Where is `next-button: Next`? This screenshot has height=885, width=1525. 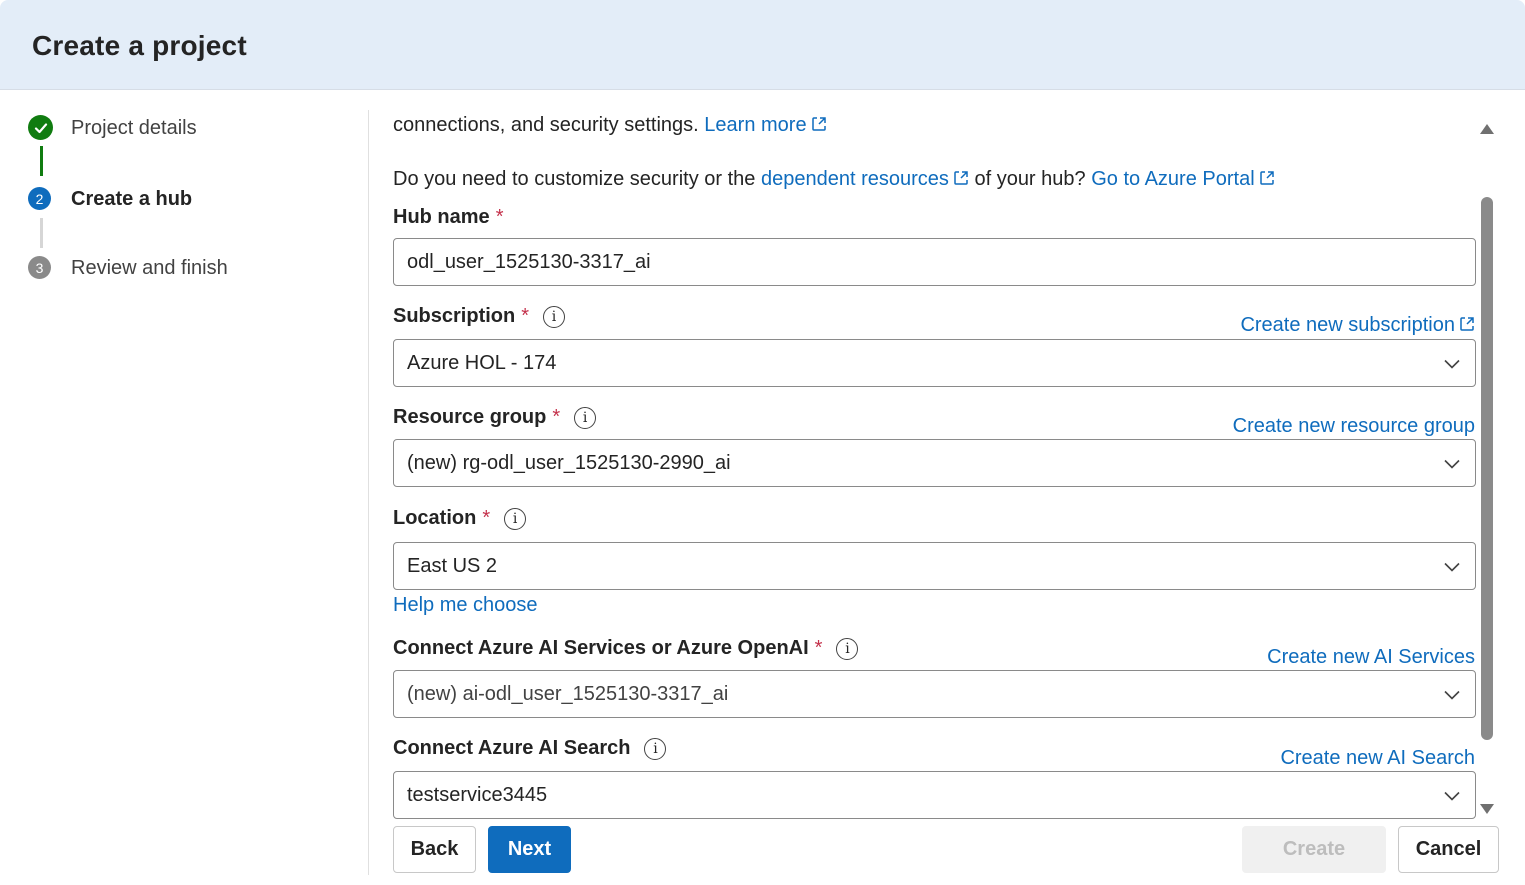 next-button: Next is located at coordinates (529, 849).